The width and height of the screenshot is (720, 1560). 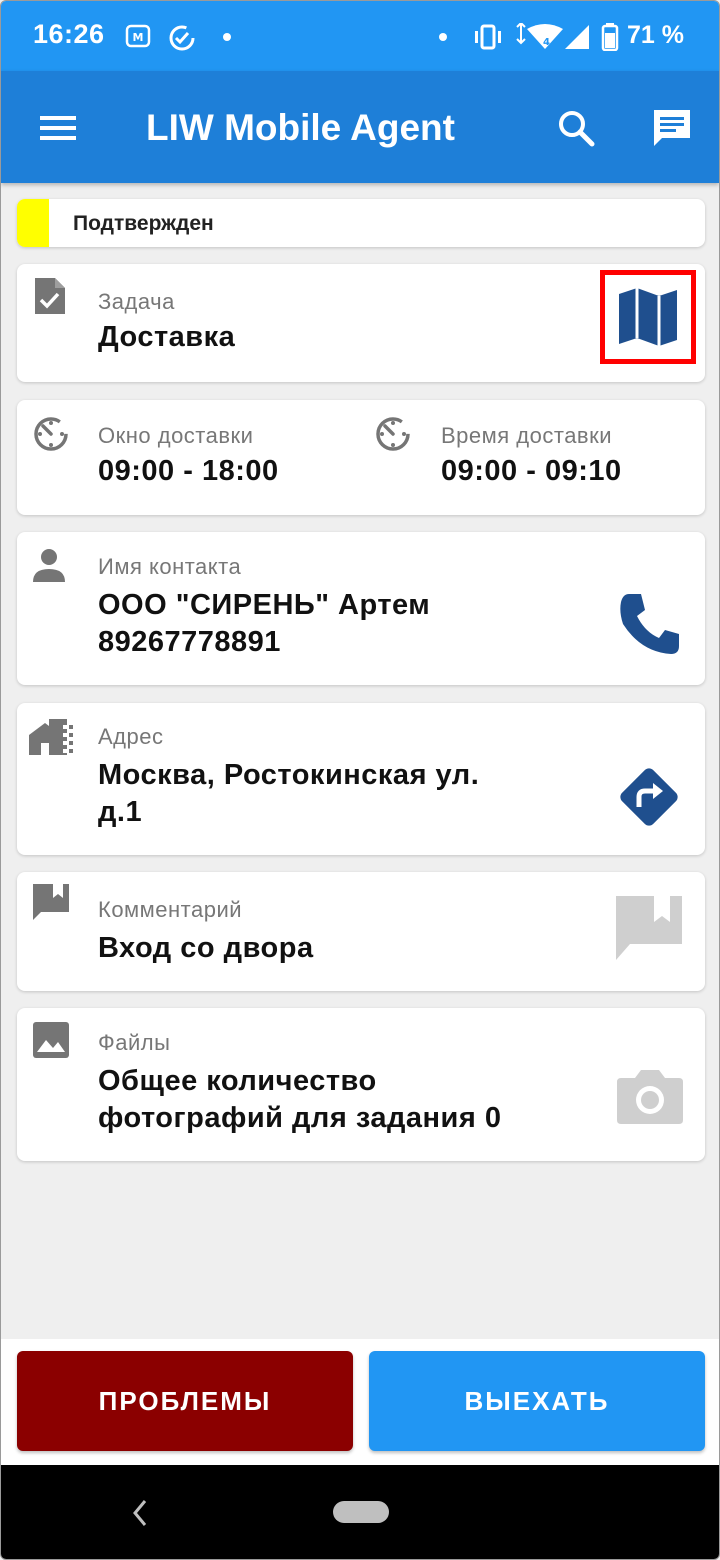 I want to click on problems-button: ПРОБЛЕМЫ, so click(x=185, y=1401).